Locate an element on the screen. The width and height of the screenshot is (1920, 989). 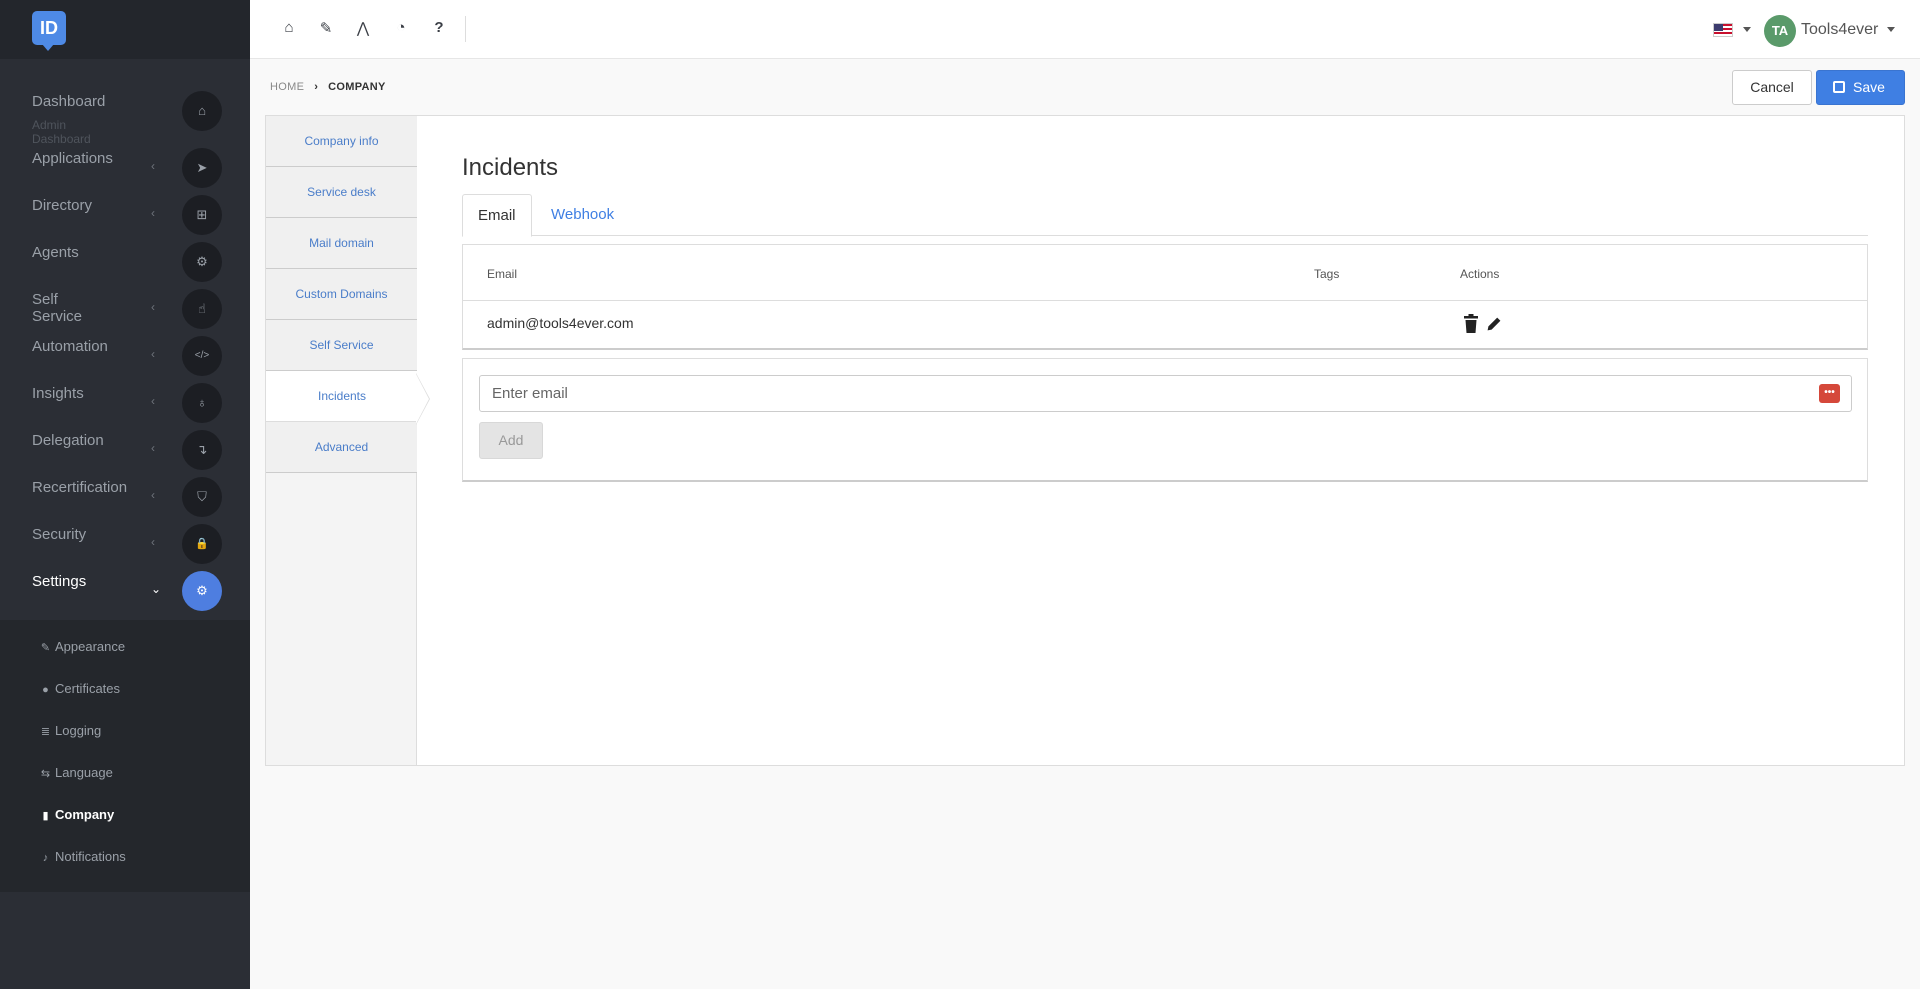
subnav-item-logging: ≣ Logging is located at coordinates (70, 730).